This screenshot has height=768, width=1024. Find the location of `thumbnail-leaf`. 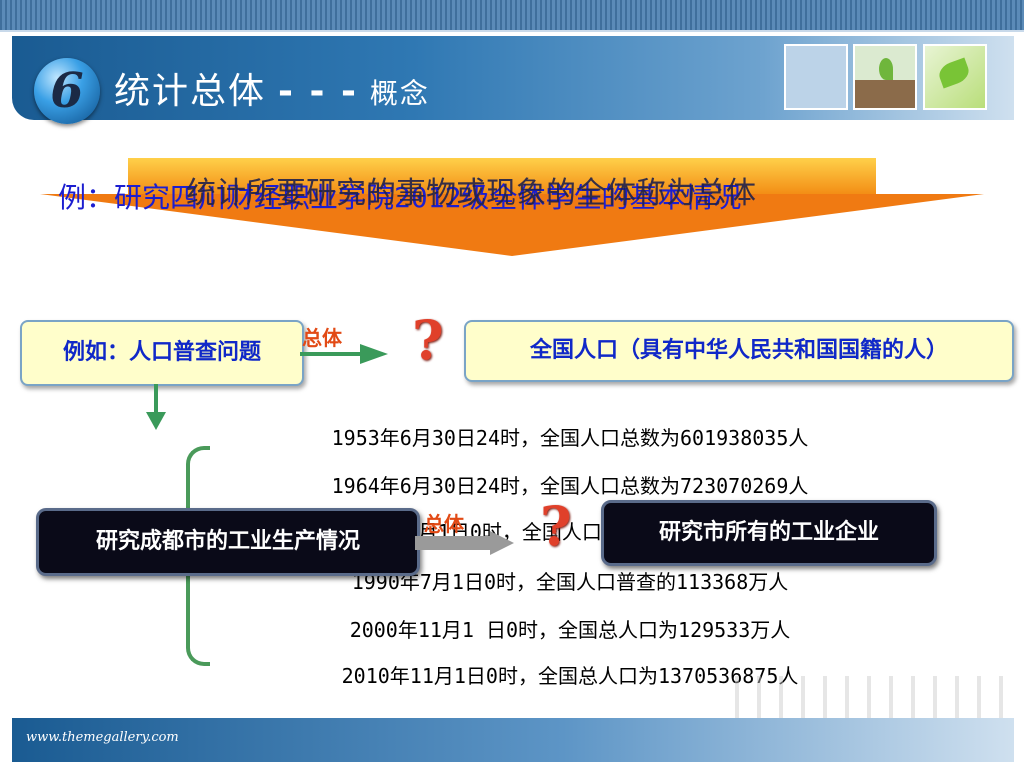

thumbnail-leaf is located at coordinates (955, 77).